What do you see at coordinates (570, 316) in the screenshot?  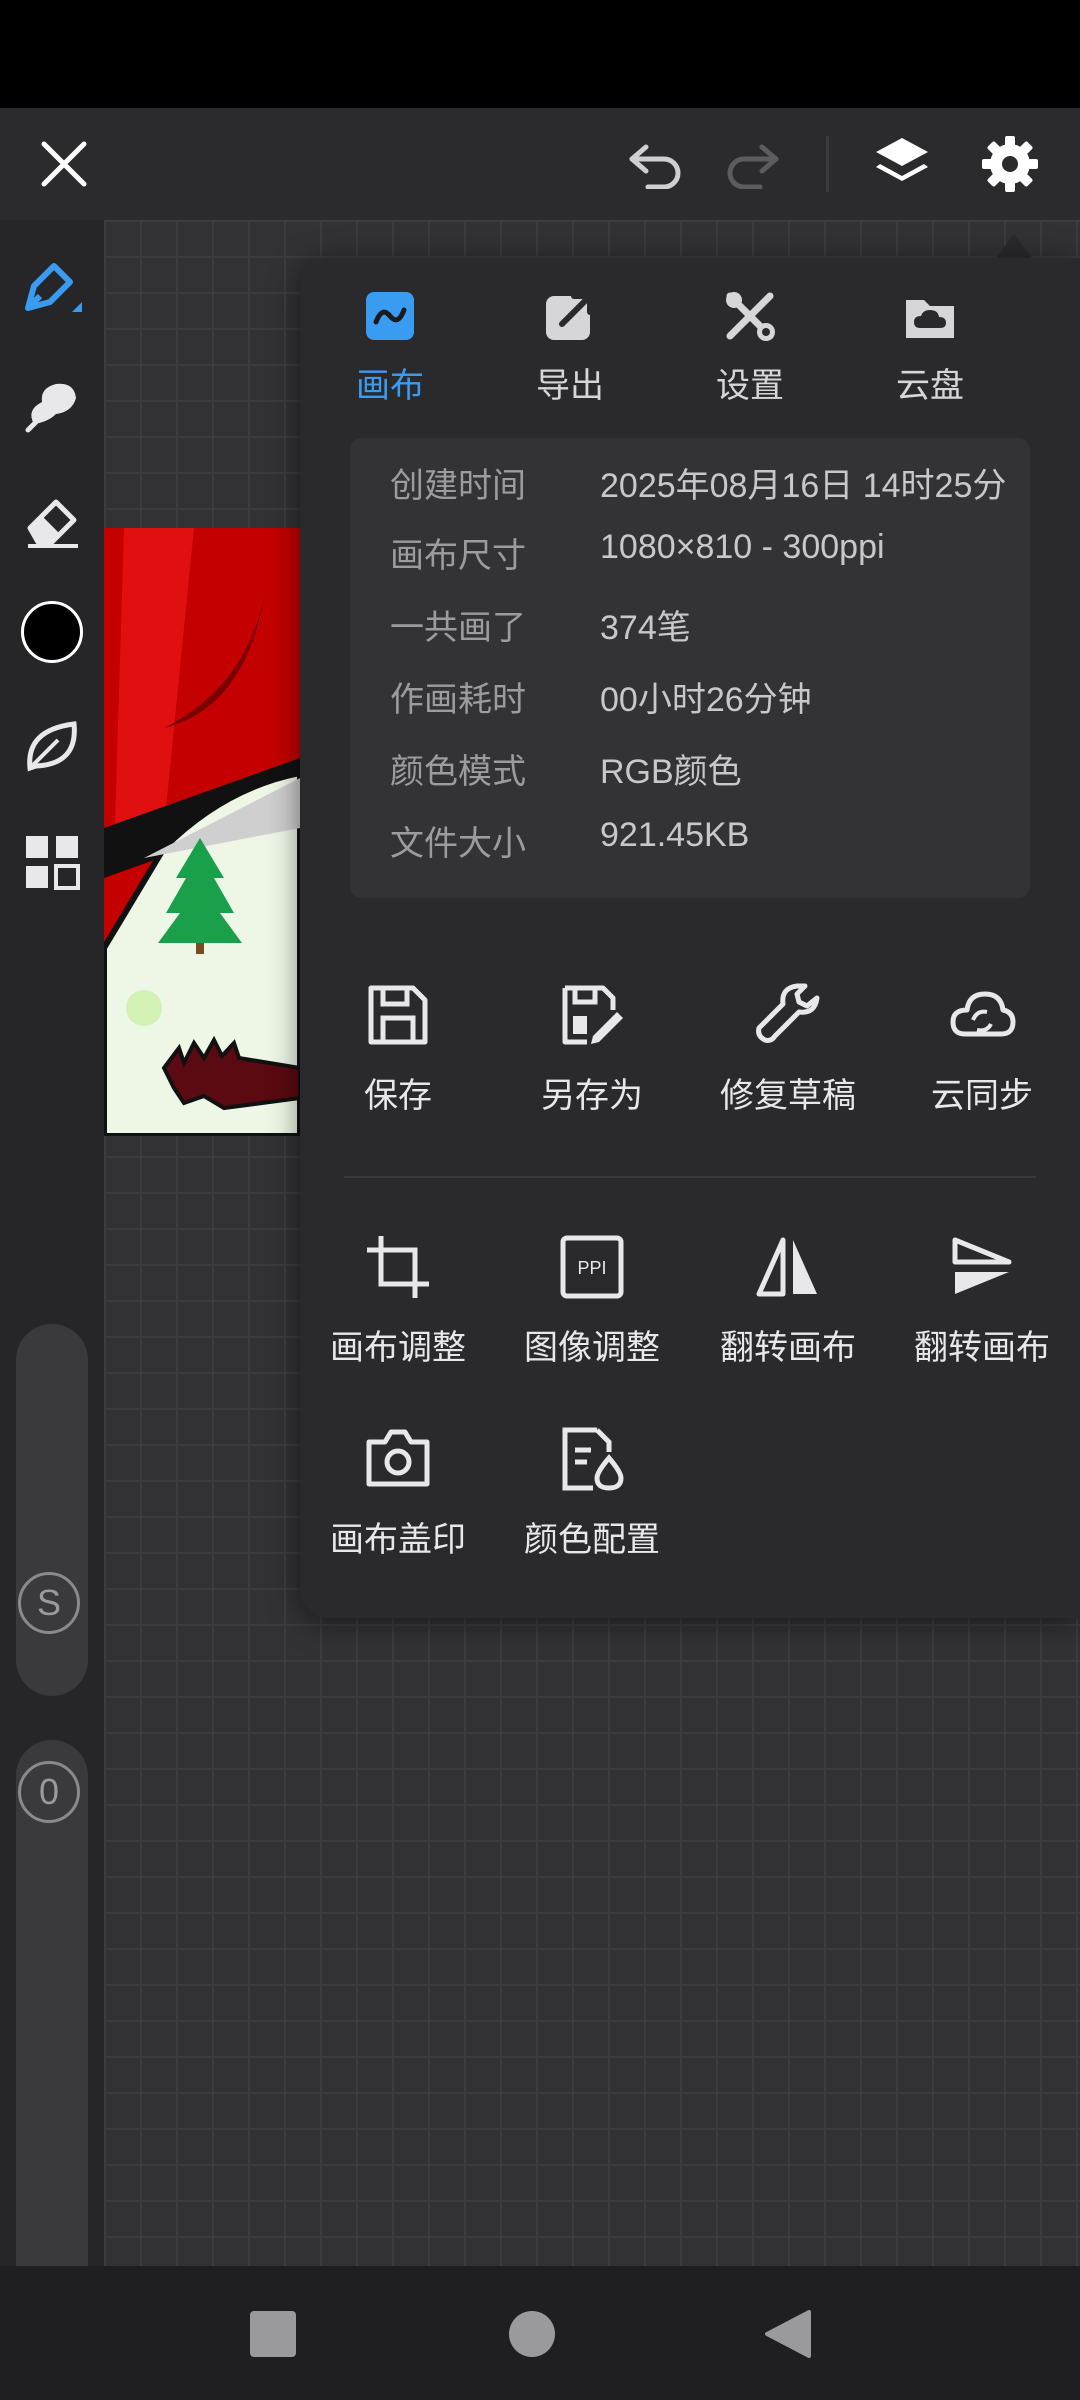 I see `export-icon` at bounding box center [570, 316].